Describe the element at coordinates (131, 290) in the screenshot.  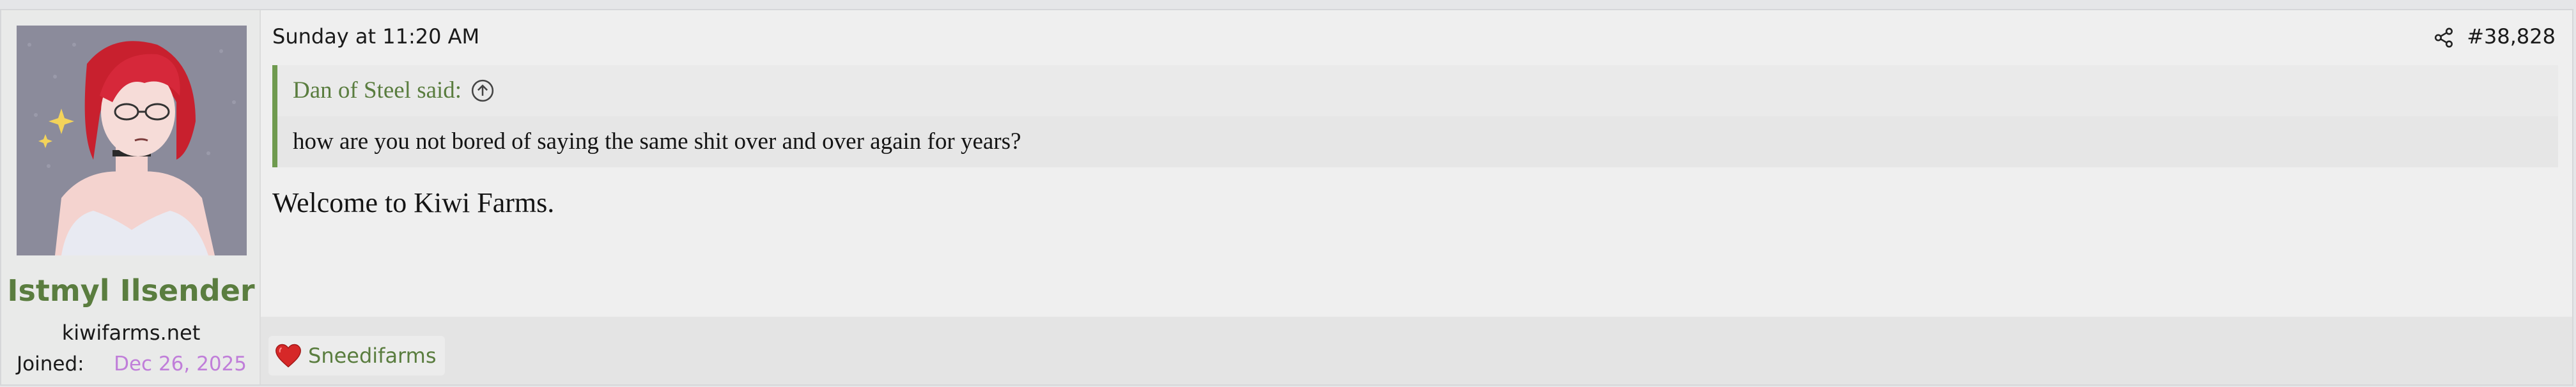
I see `username: Istmyl Ilsender` at that location.